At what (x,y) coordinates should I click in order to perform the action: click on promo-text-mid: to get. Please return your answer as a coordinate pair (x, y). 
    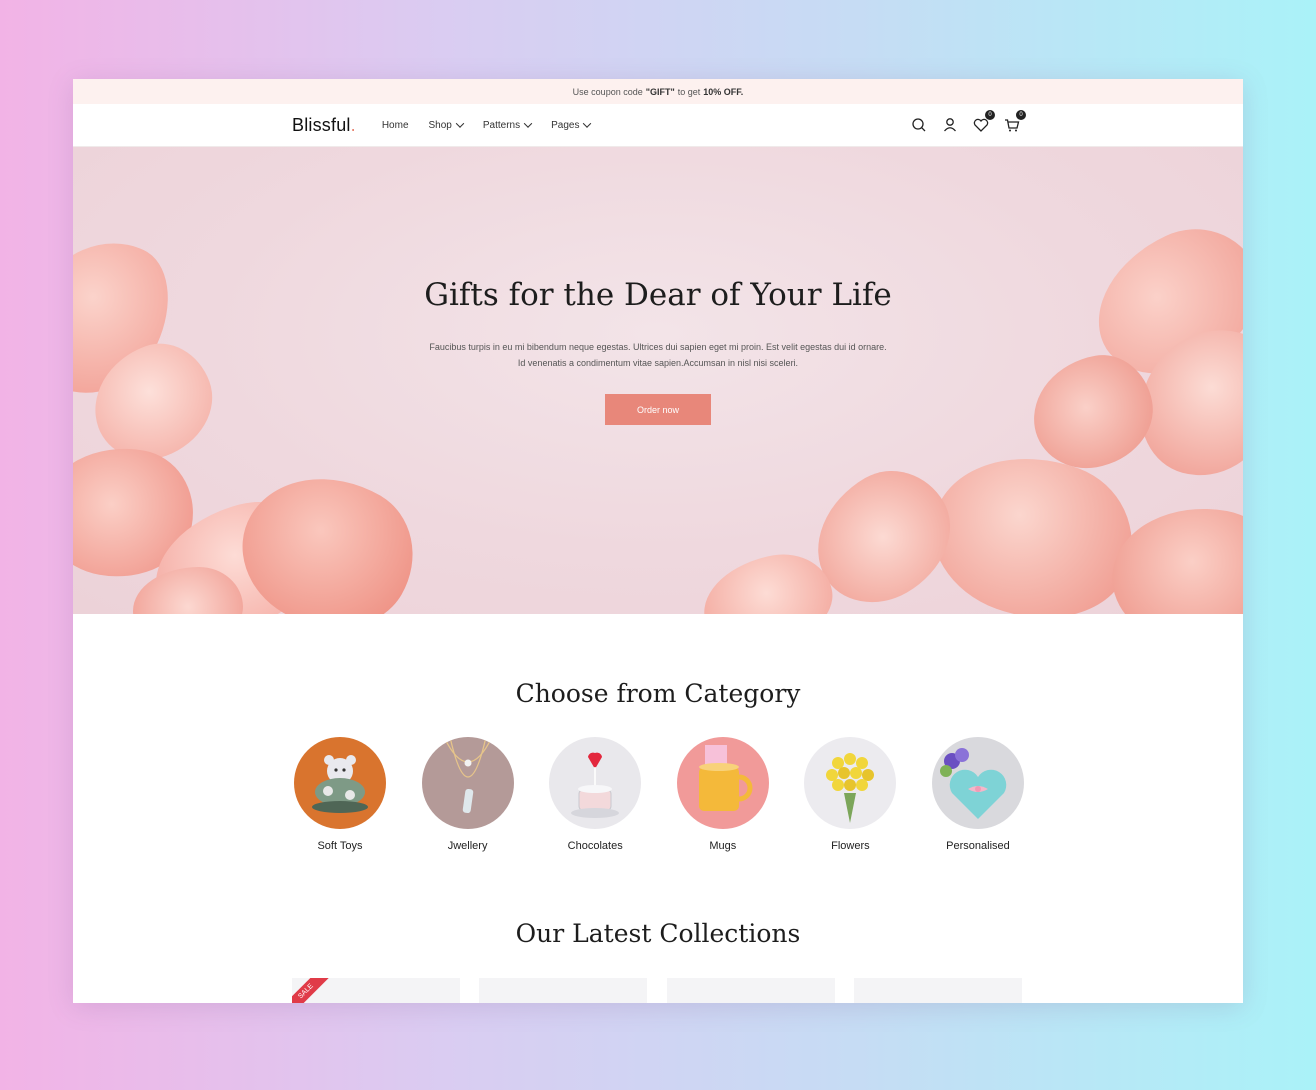
    Looking at the image, I should click on (689, 91).